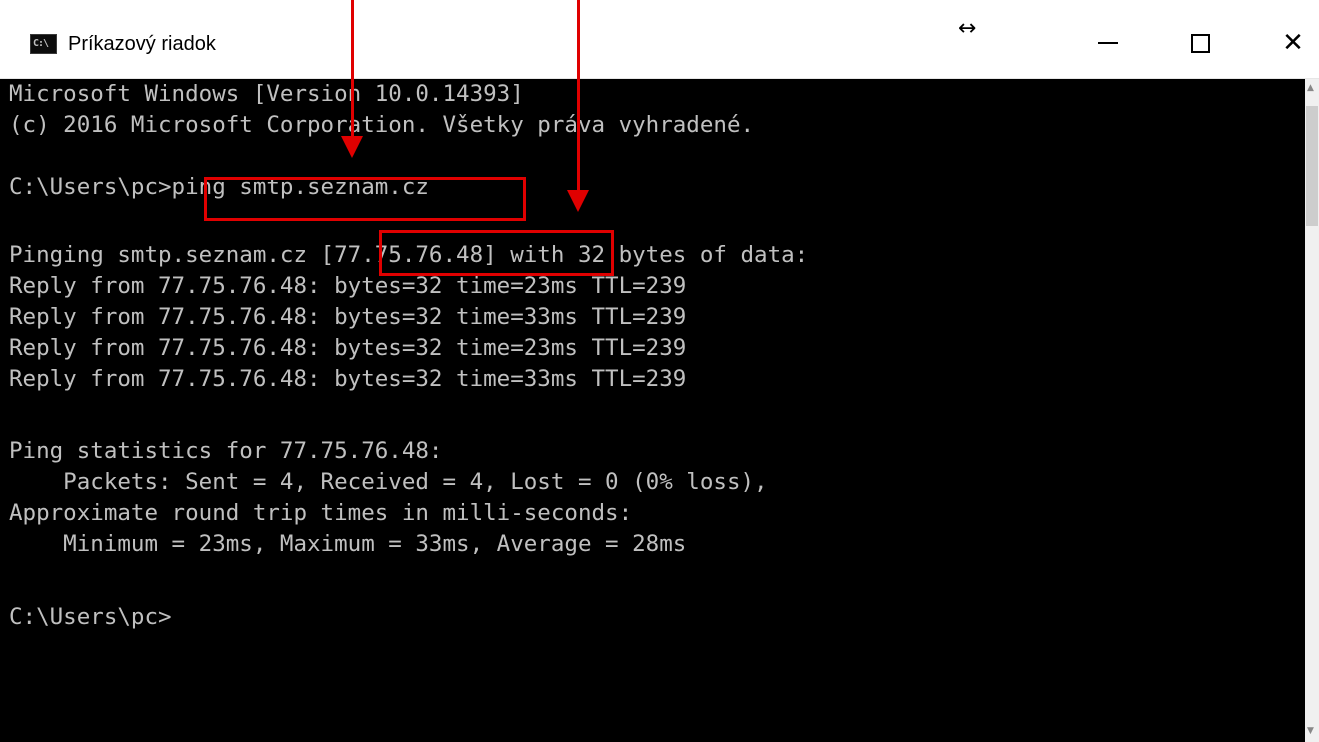 This screenshot has height=742, width=1319. I want to click on console-line: C:\Users\pc>ping smtp.seznam.cz, so click(219, 187).